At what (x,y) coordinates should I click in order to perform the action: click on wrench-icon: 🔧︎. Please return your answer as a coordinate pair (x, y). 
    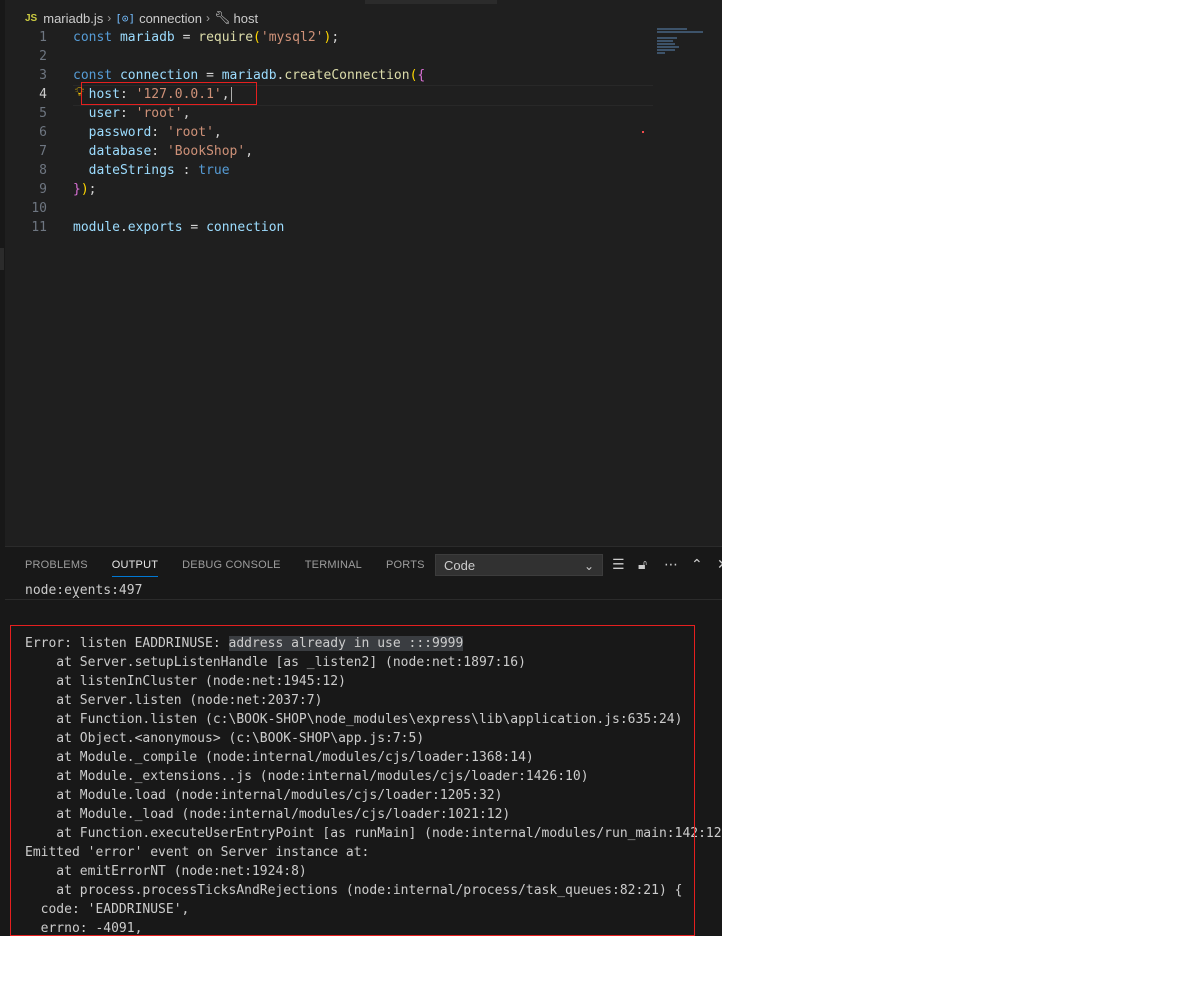
    Looking at the image, I should click on (222, 17).